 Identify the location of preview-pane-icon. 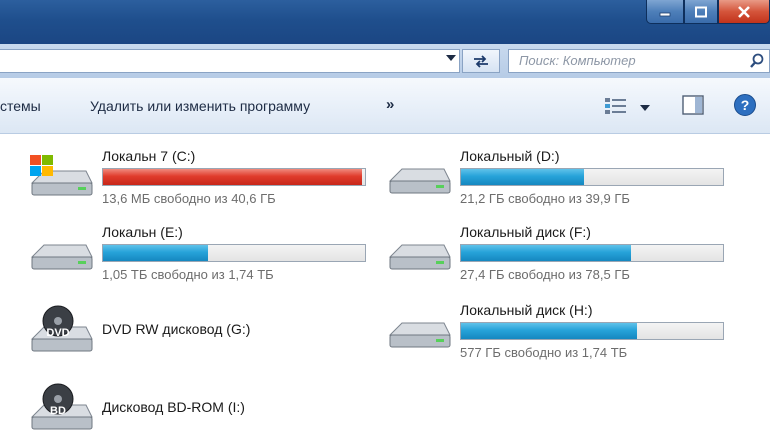
(693, 105).